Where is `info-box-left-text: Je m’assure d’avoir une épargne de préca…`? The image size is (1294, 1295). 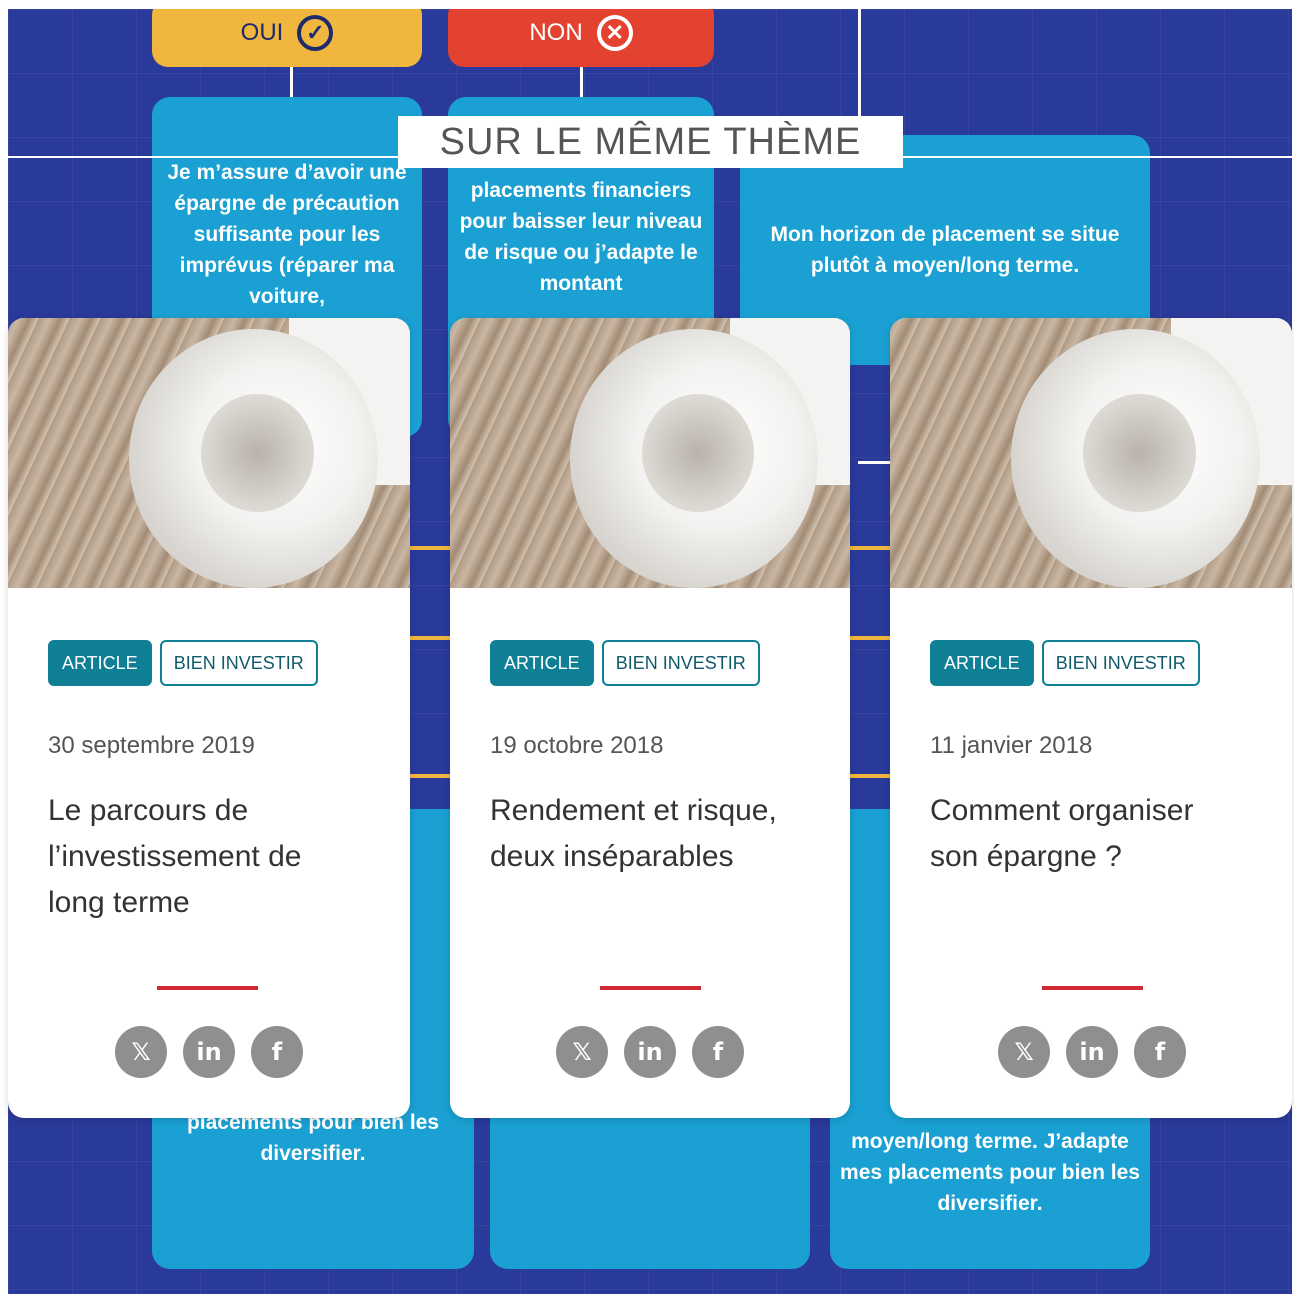
info-box-left-text: Je m’assure d’avoir une épargne de préca… is located at coordinates (287, 234).